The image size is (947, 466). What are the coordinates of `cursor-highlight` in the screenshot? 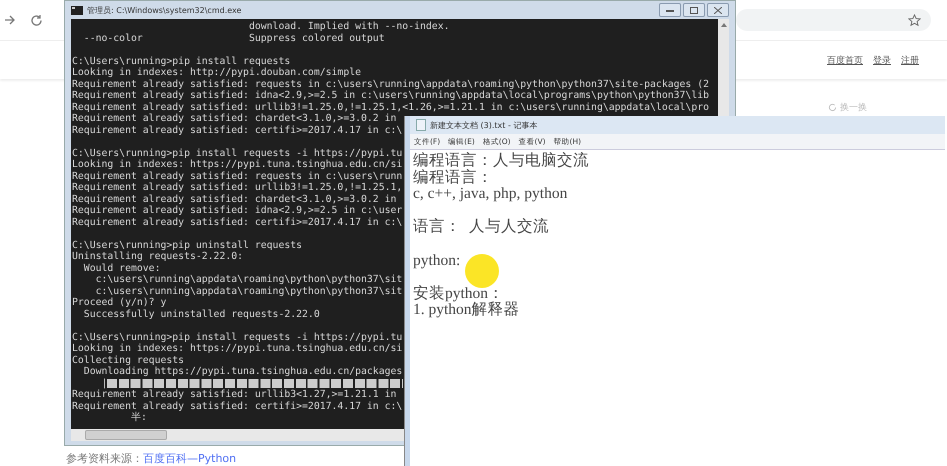 It's located at (482, 271).